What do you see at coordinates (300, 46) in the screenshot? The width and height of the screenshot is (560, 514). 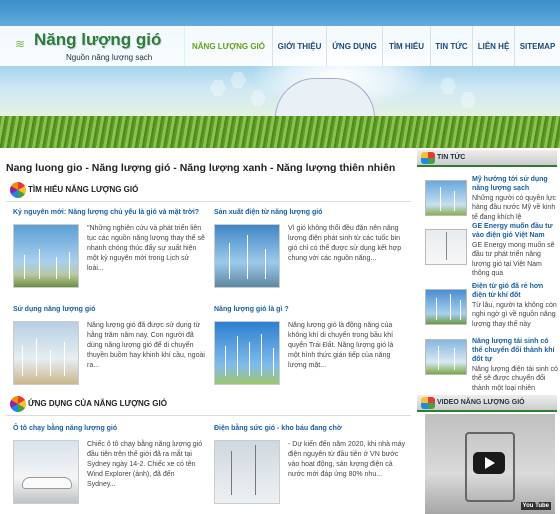 I see `nav-item-gioi-thieu: GIỚI THIỆU` at bounding box center [300, 46].